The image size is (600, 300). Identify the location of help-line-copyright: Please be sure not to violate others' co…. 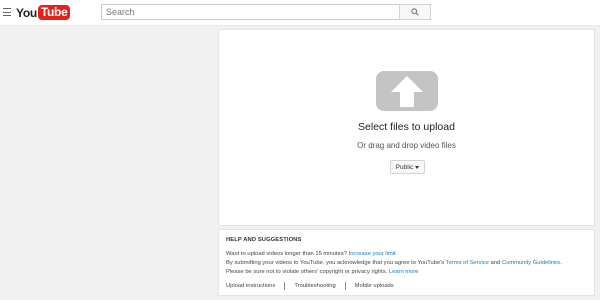
(410, 272).